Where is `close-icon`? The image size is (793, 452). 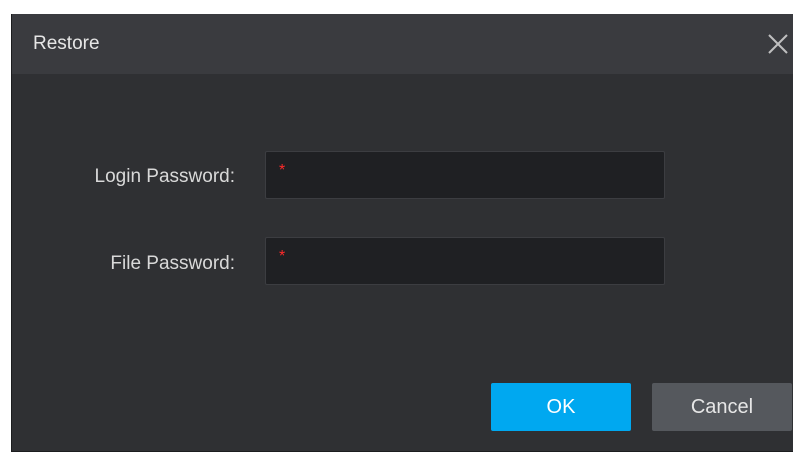
close-icon is located at coordinates (778, 44).